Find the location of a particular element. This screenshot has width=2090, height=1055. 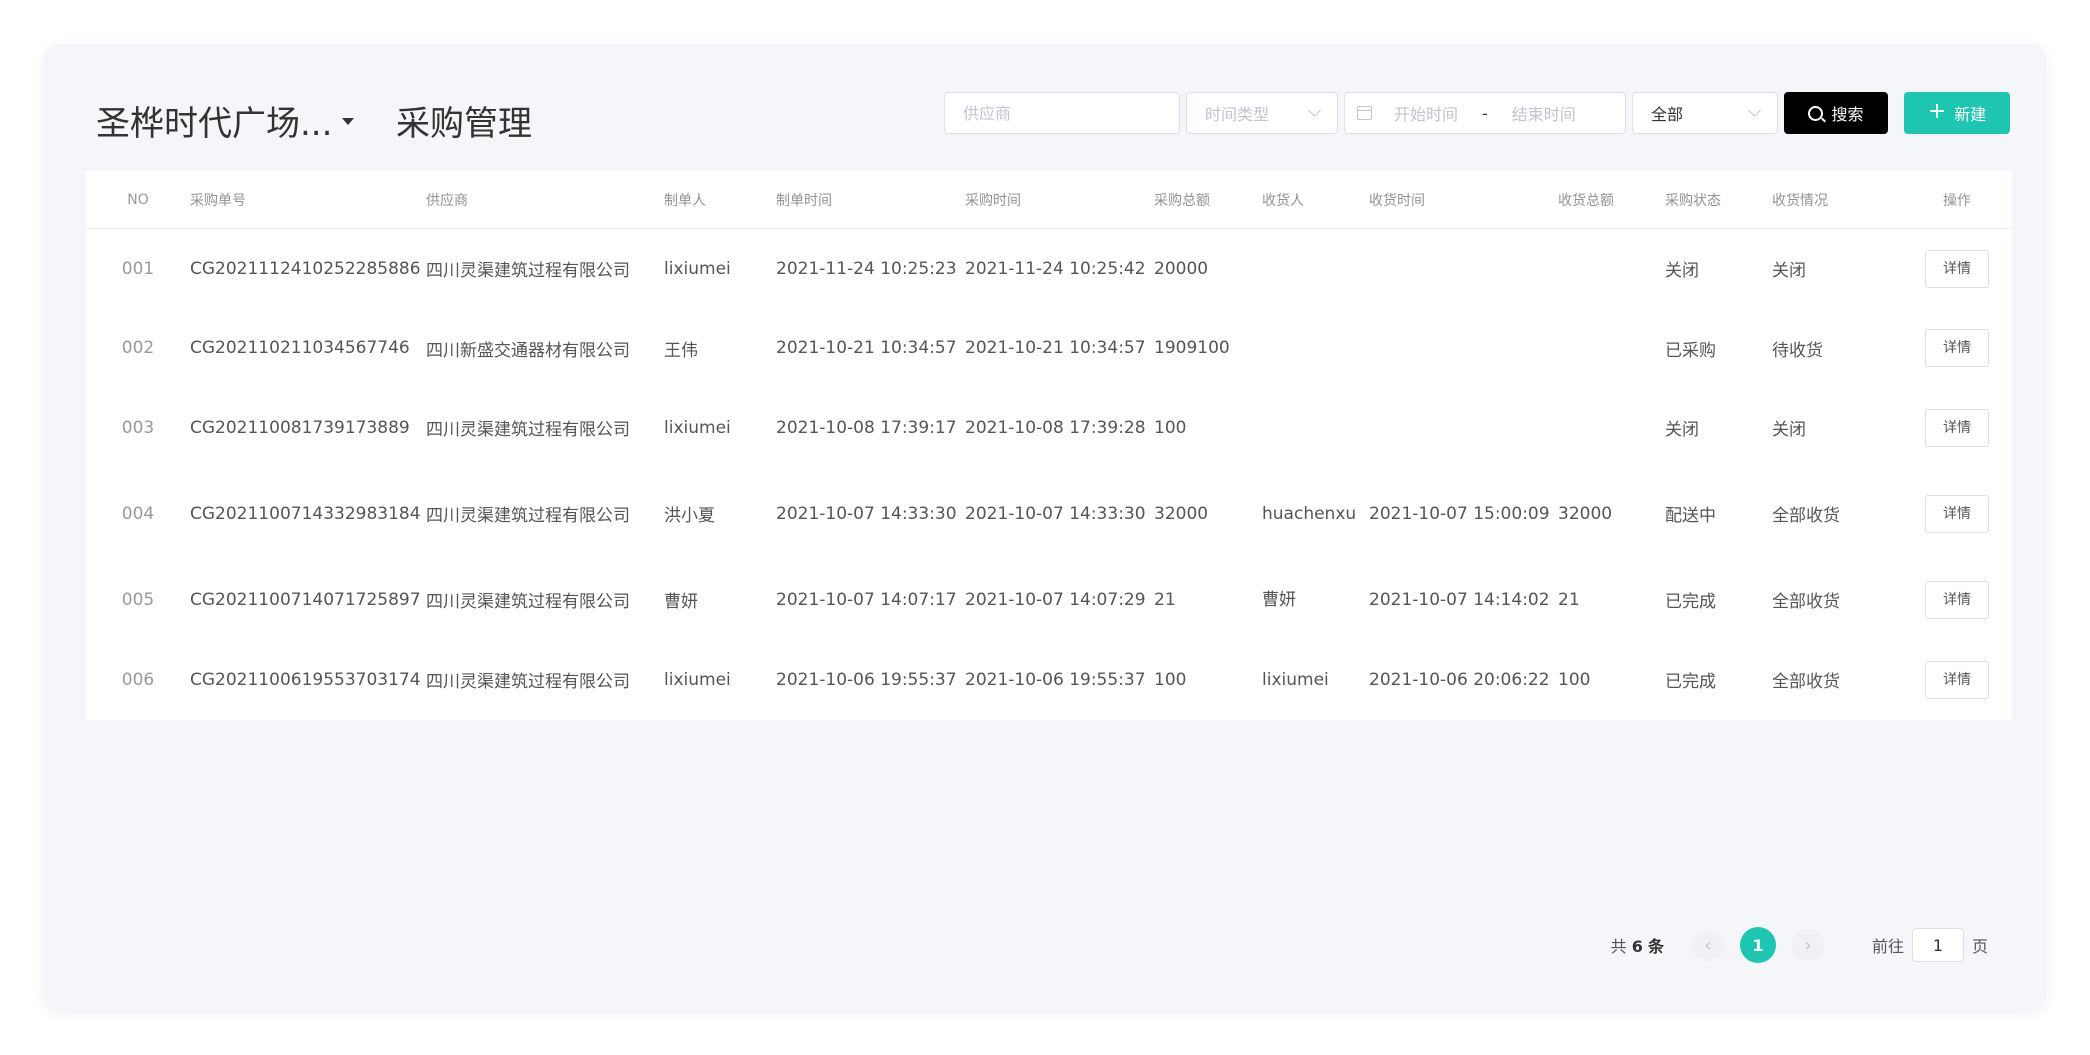

cell-receiver: 曹妍 is located at coordinates (1279, 599).